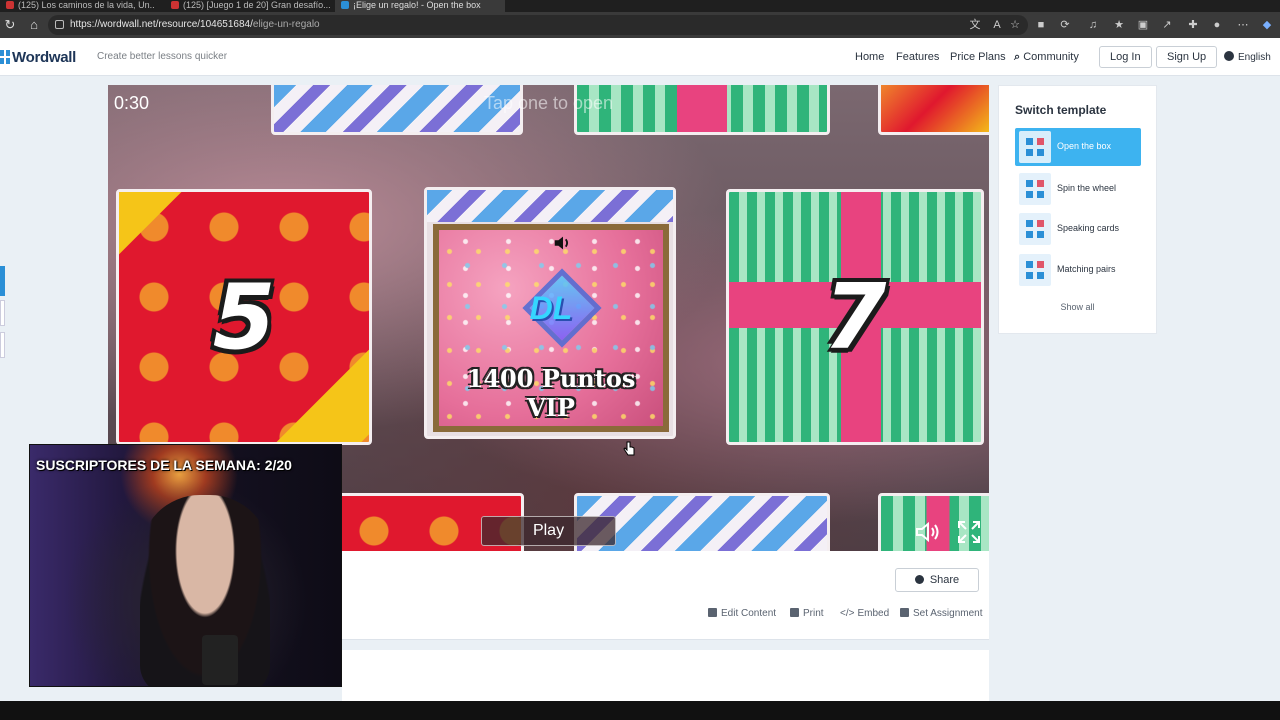  Describe the element at coordinates (665, 676) in the screenshot. I see `content-card` at that location.